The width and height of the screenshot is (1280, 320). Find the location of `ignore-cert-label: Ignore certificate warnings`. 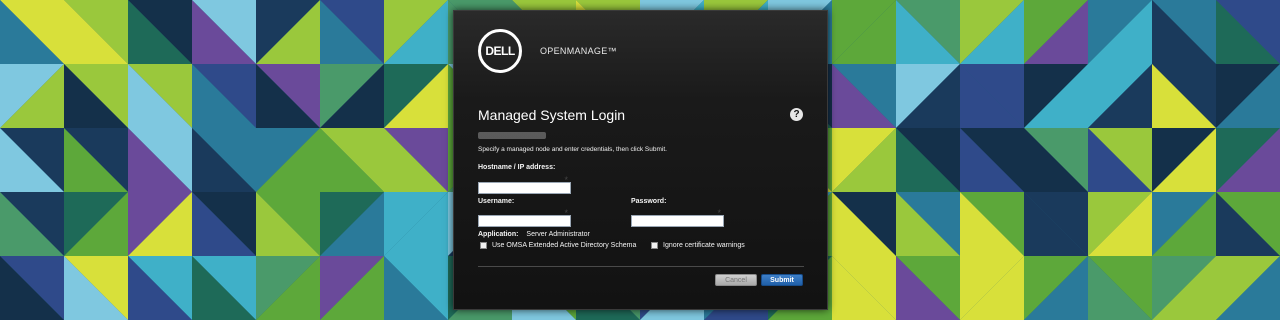

ignore-cert-label: Ignore certificate warnings is located at coordinates (704, 245).